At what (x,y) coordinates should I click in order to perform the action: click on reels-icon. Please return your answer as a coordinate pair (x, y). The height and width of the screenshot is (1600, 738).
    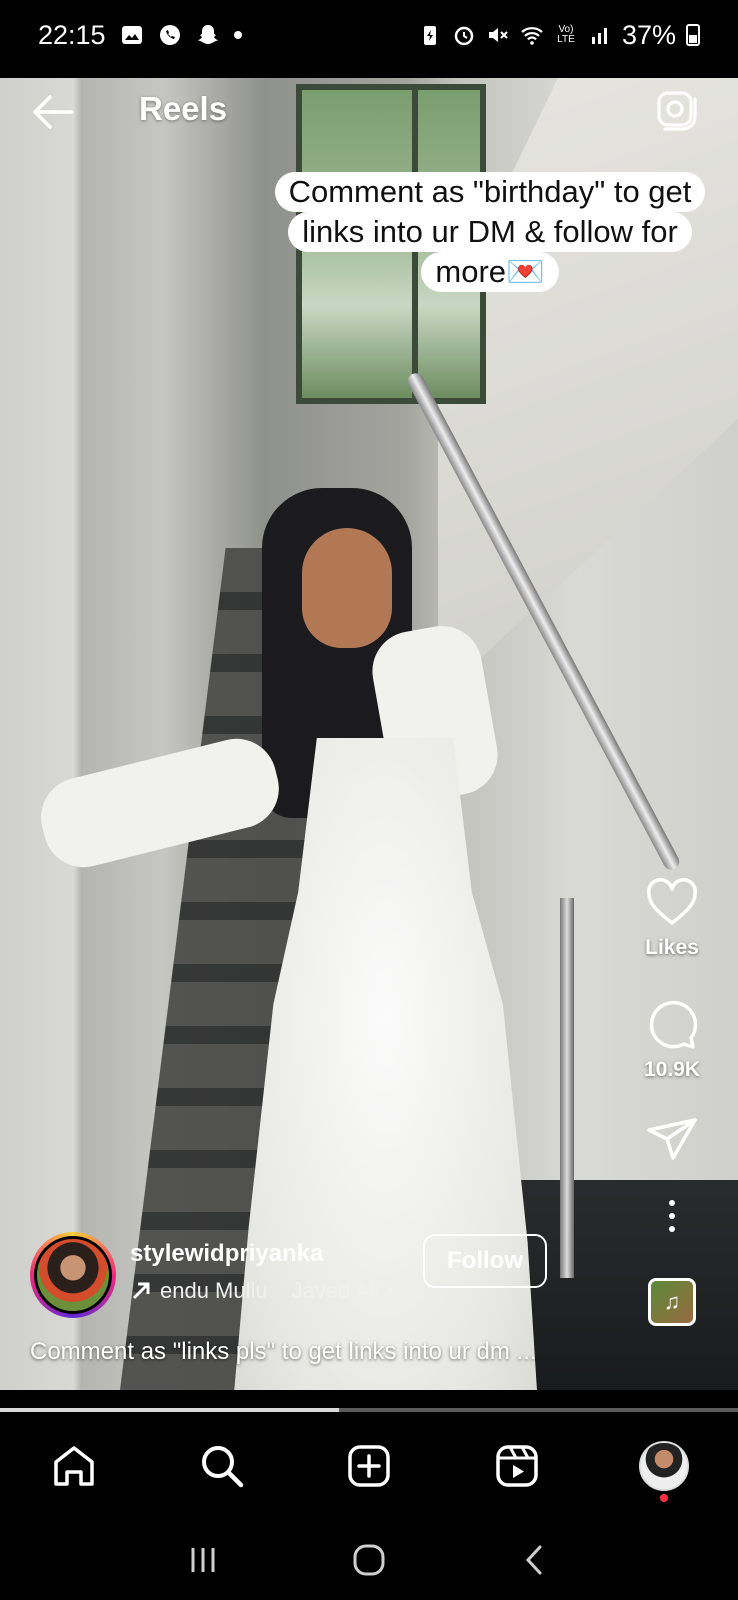
    Looking at the image, I should click on (517, 1466).